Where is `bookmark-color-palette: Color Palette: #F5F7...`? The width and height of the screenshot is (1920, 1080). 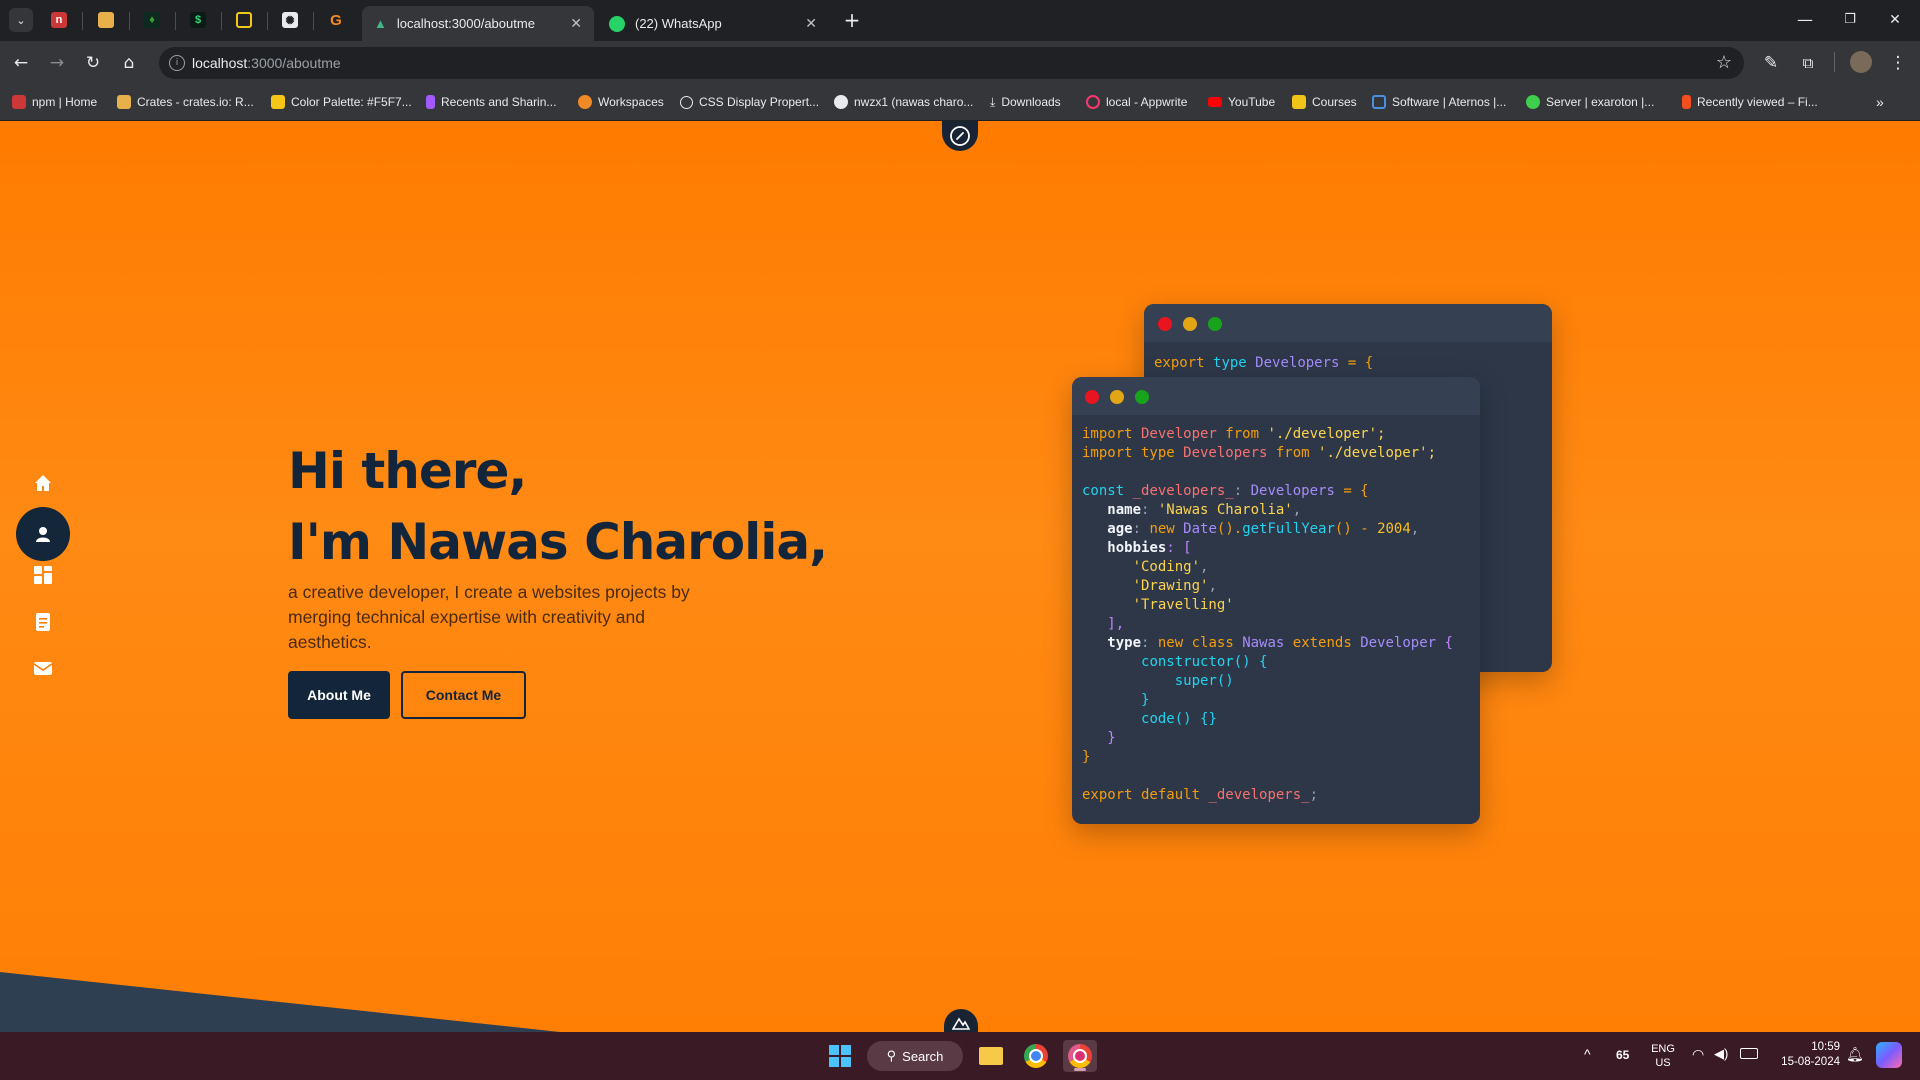 bookmark-color-palette: Color Palette: #F5F7... is located at coordinates (341, 102).